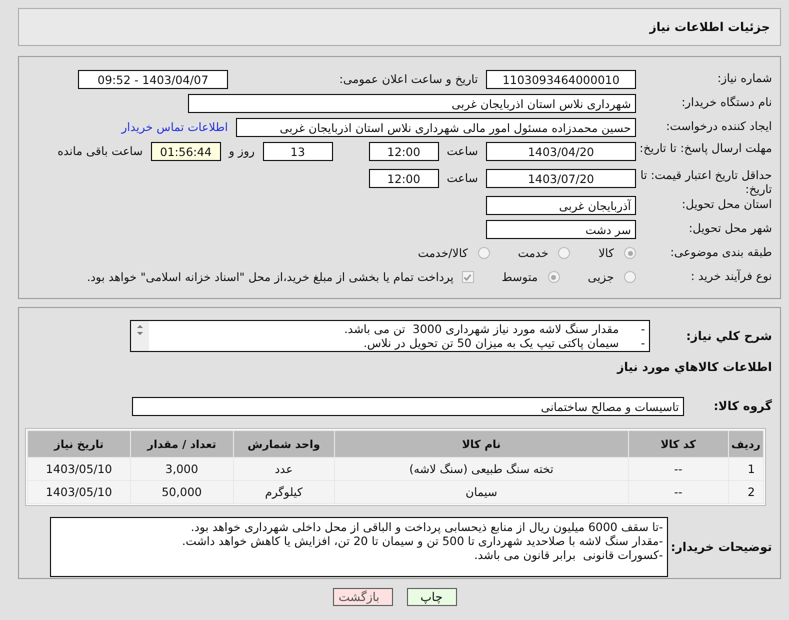 The width and height of the screenshot is (789, 620). What do you see at coordinates (561, 151) in the screenshot?
I see `date-field: 1403/04/20` at bounding box center [561, 151].